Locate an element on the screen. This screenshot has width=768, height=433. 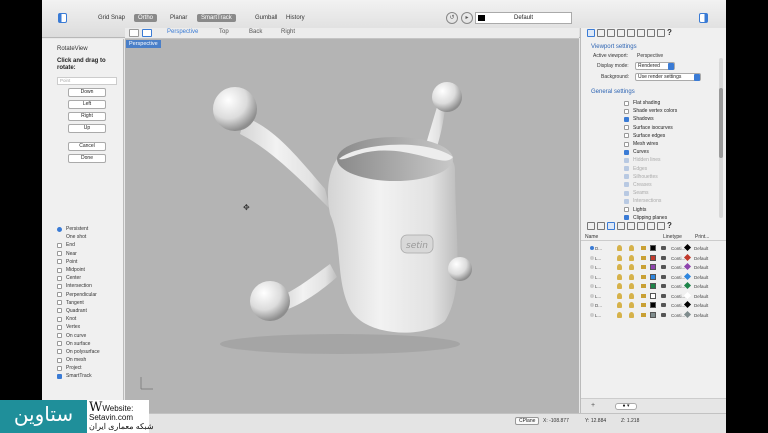
snap-ortho: Ortho is located at coordinates (146, 18).